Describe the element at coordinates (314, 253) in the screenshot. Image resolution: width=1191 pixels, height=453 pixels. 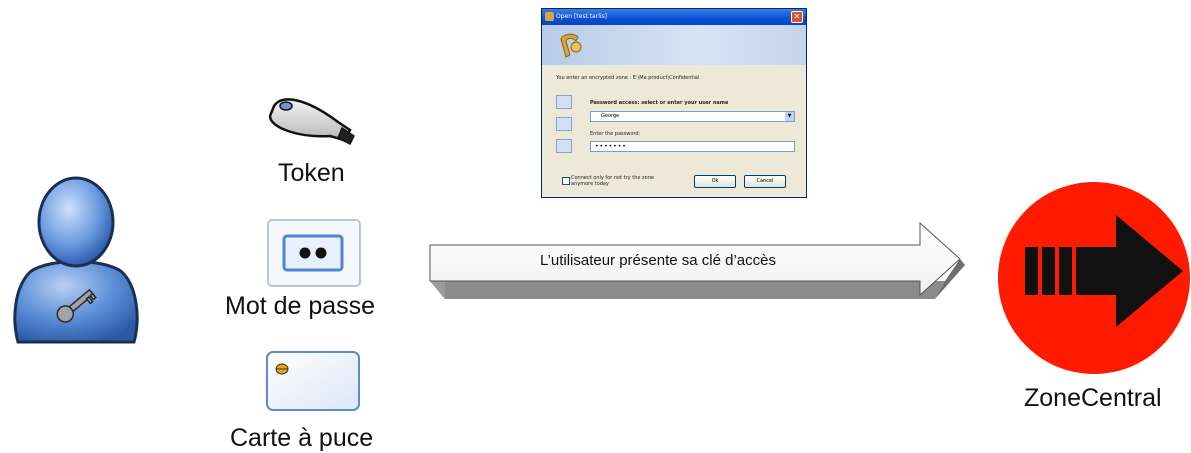
I see `password-dots-icon` at that location.